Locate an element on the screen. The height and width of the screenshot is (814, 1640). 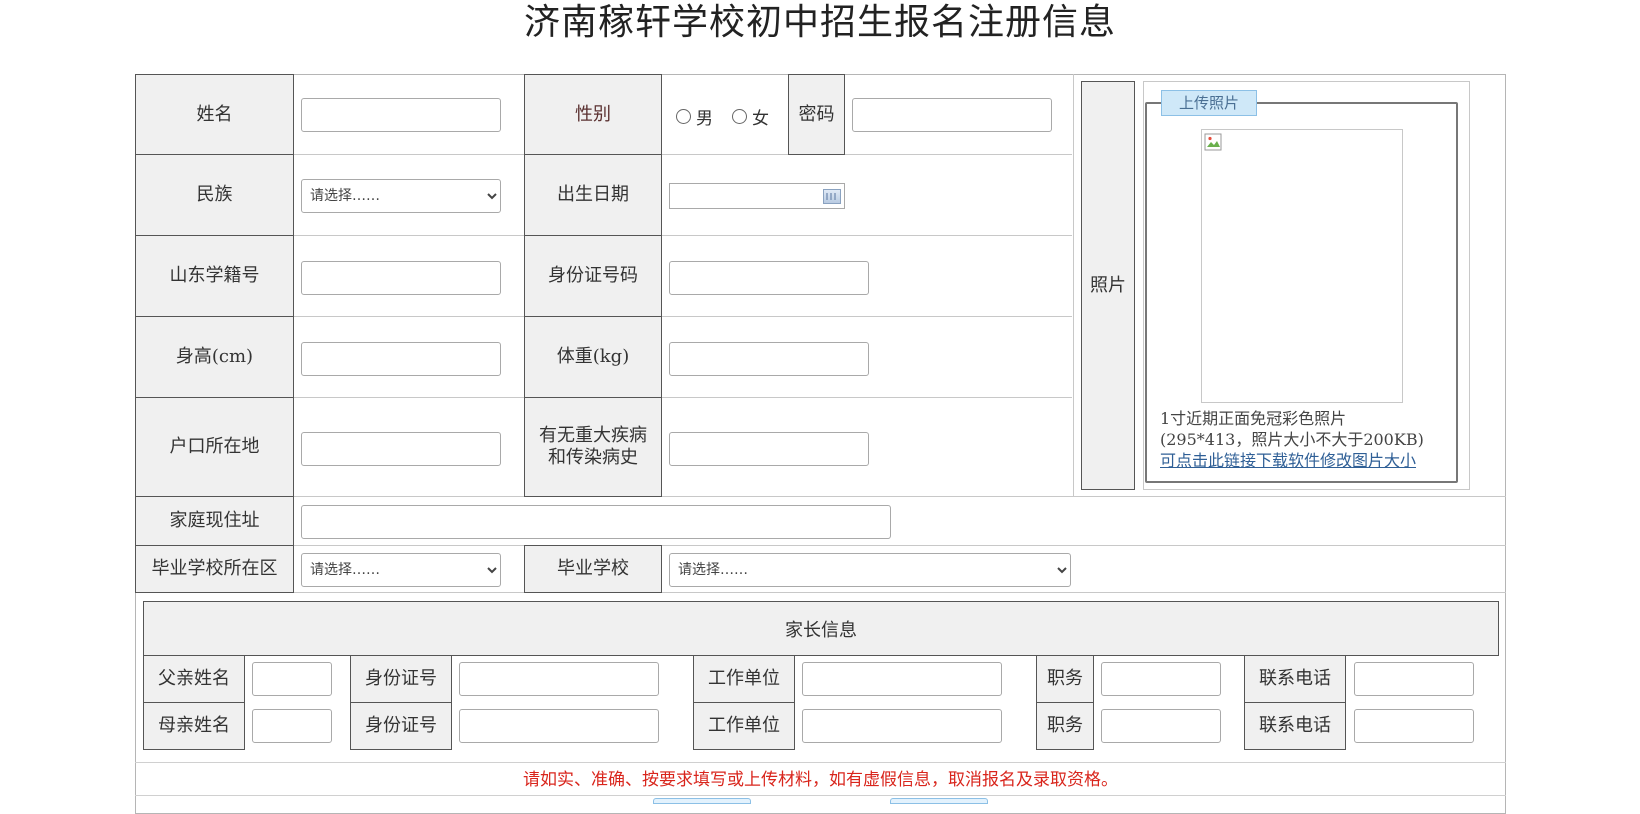
school-district-label: 毕业学校所在区 is located at coordinates (214, 569).